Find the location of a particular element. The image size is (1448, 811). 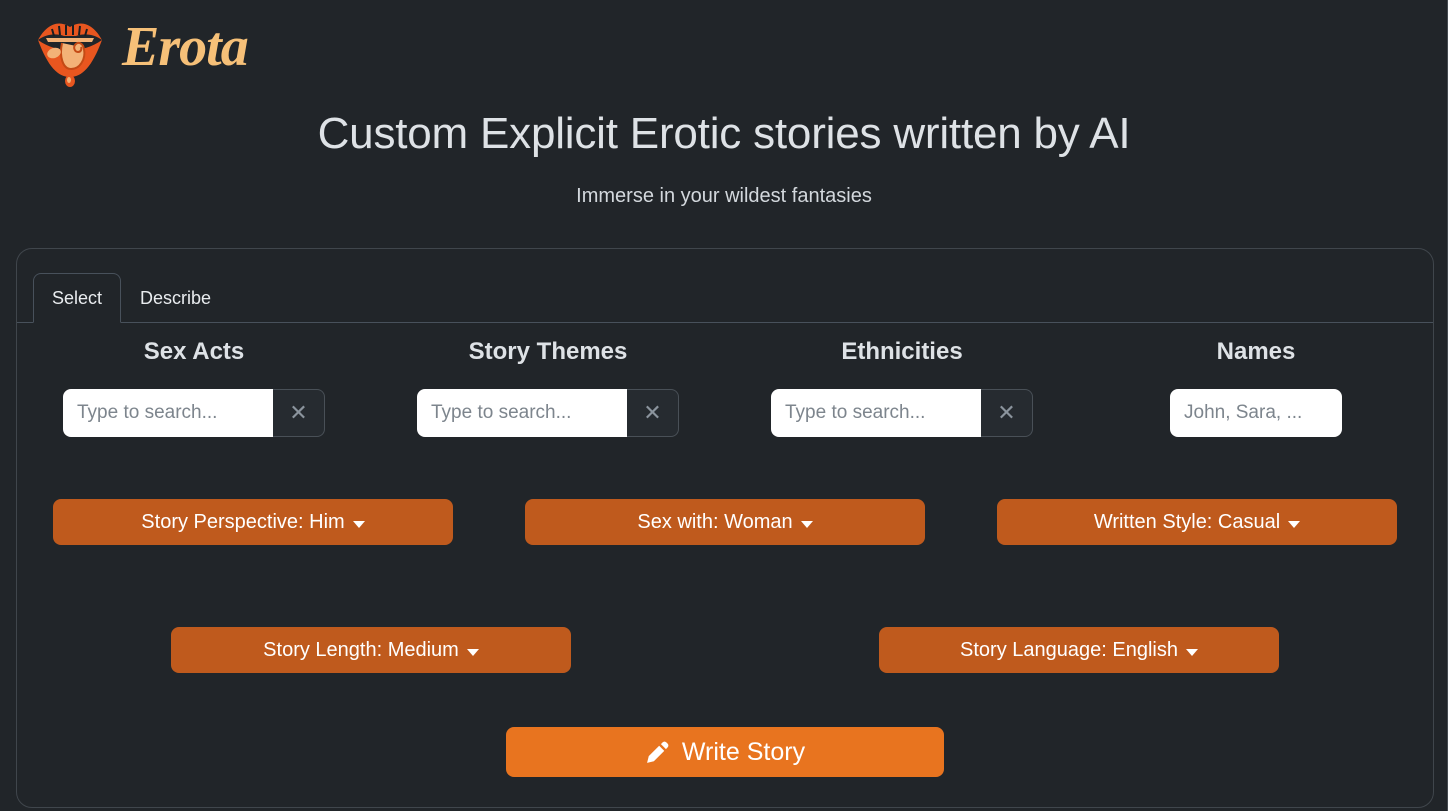

tab-bar: Select Describe is located at coordinates (725, 297).